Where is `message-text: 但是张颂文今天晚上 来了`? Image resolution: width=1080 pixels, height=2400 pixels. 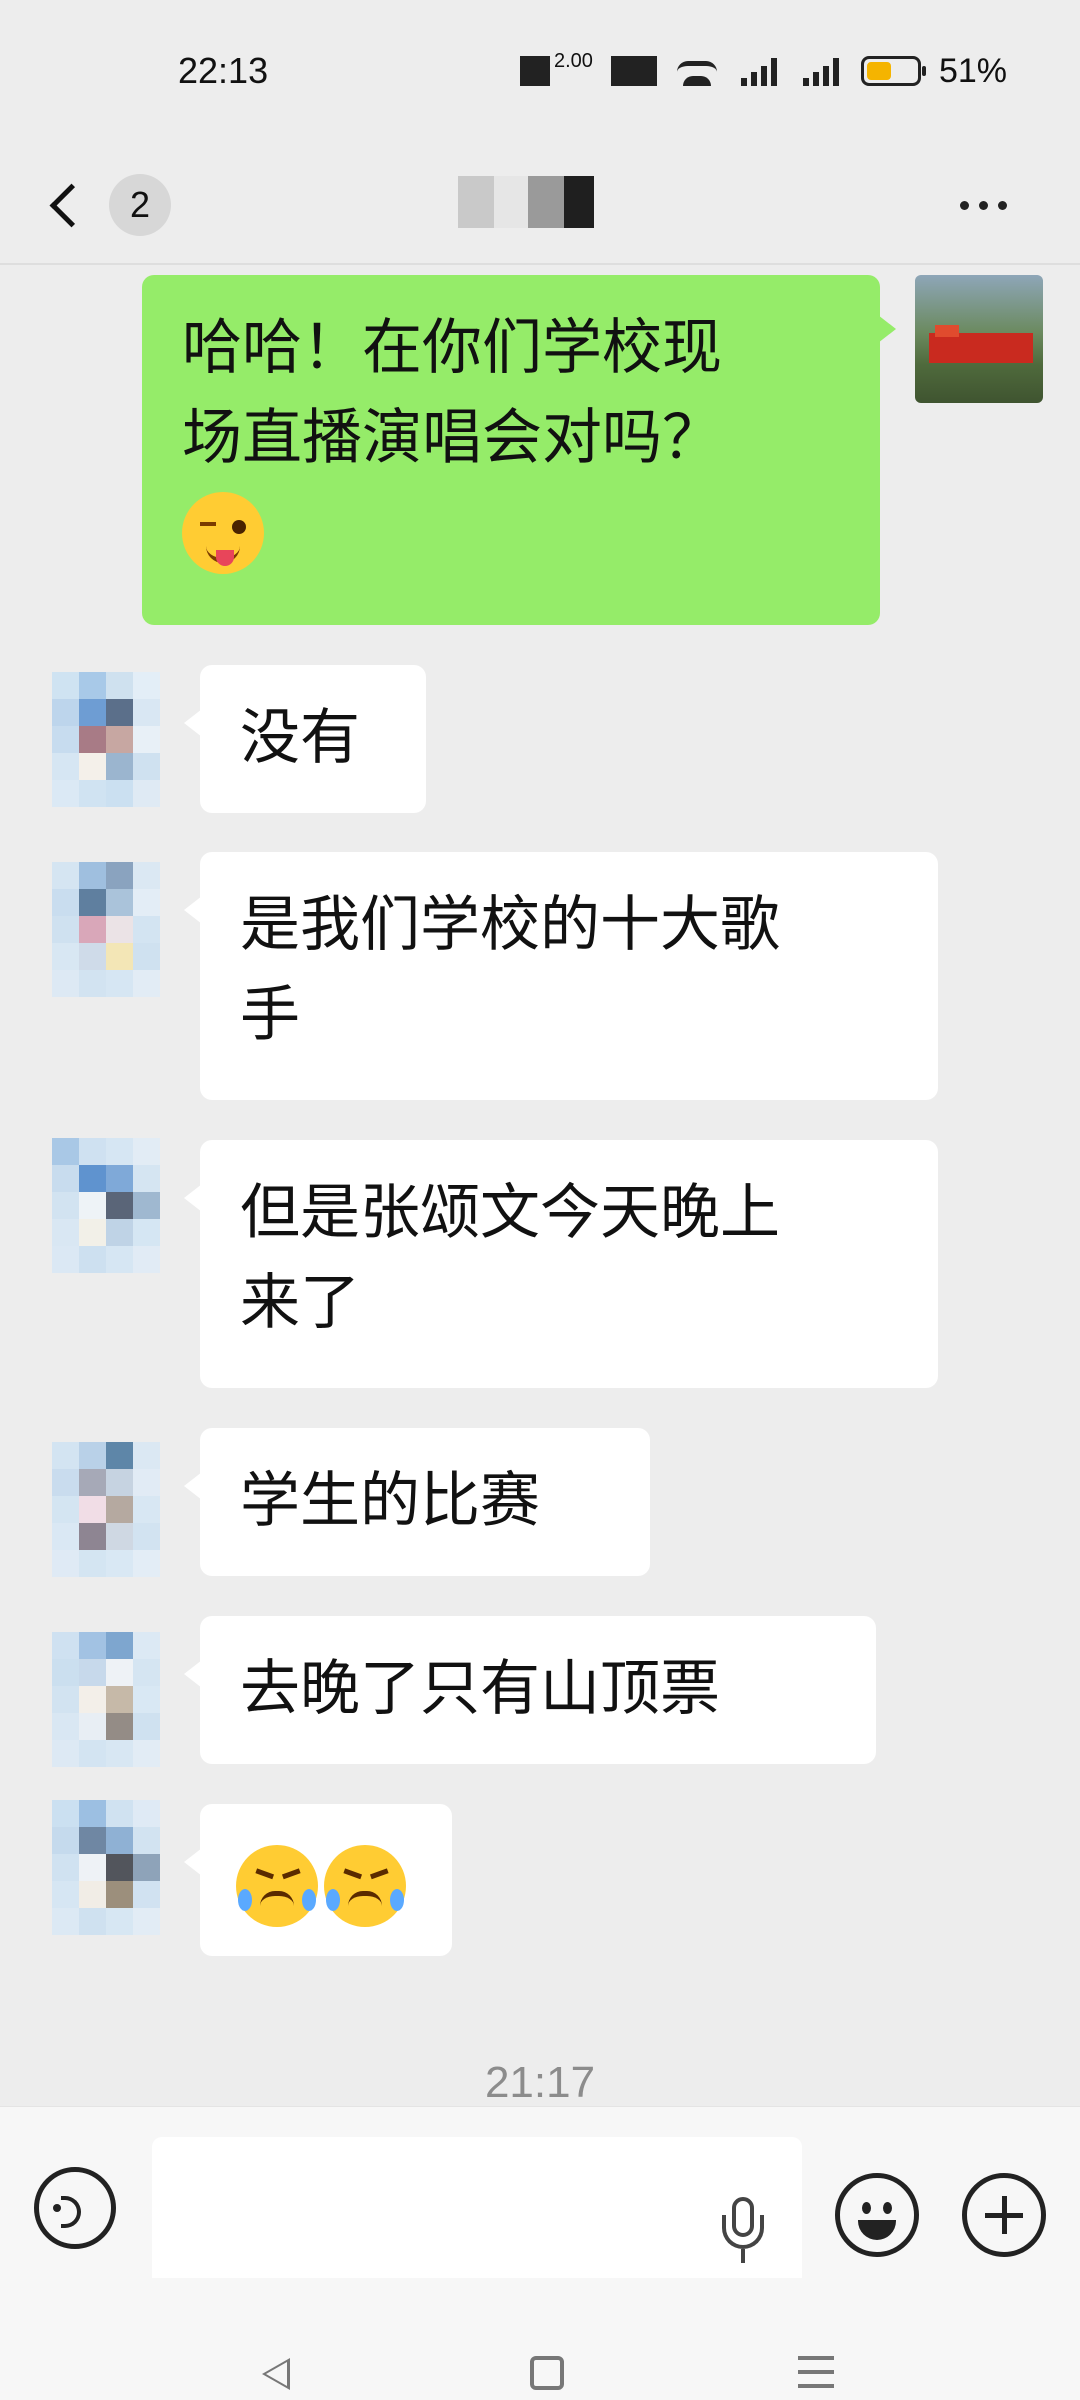 message-text: 但是张颂文今天晚上 来了 is located at coordinates (510, 1258).